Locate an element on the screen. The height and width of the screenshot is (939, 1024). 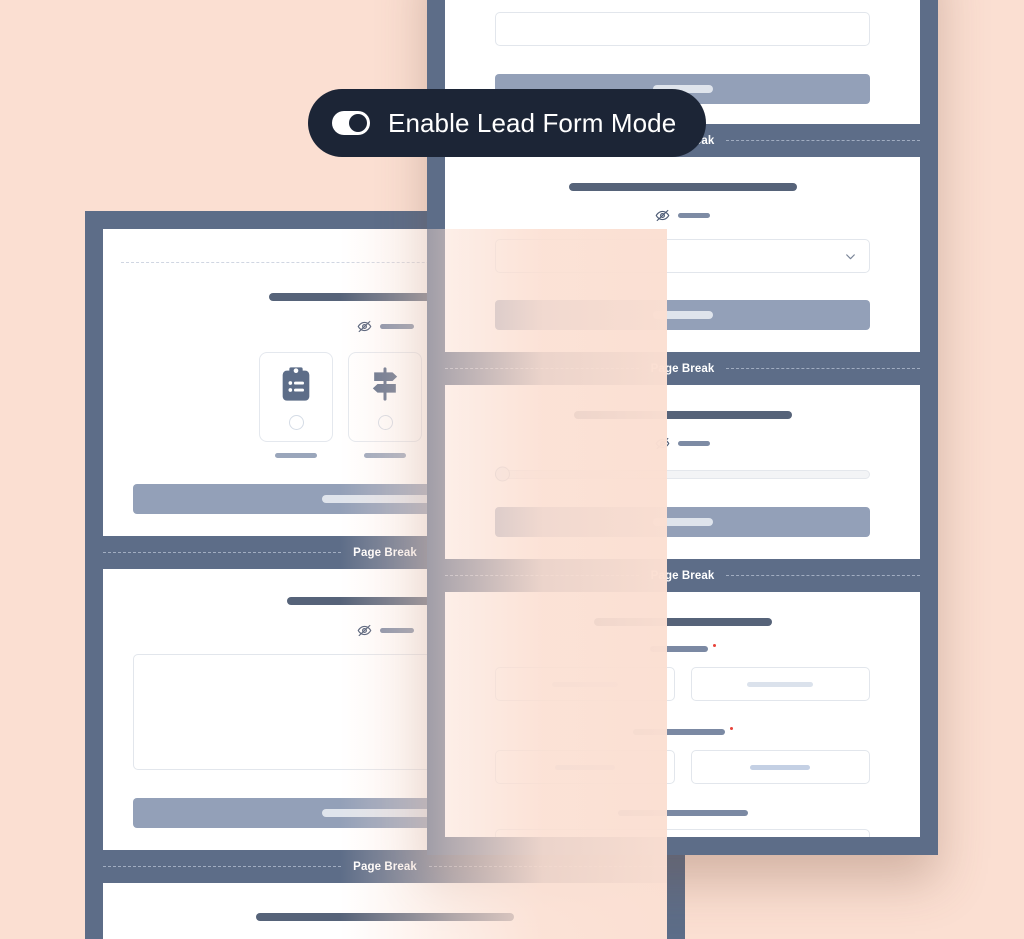
lead-form-mode-label: Enable Lead Form Mode is located at coordinates (532, 122).